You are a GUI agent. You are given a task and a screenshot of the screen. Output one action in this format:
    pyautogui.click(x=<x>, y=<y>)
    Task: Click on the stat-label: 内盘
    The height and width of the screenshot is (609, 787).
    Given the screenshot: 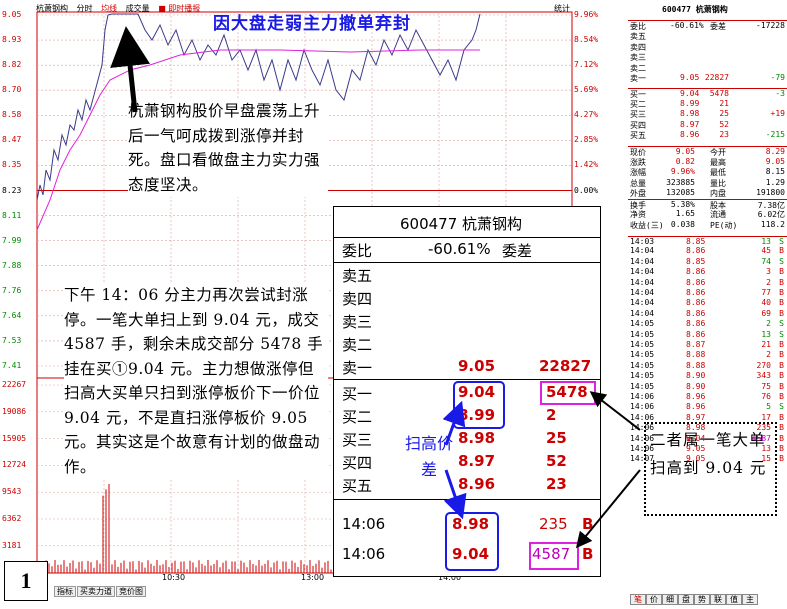 What is the action you would take?
    pyautogui.click(x=718, y=193)
    